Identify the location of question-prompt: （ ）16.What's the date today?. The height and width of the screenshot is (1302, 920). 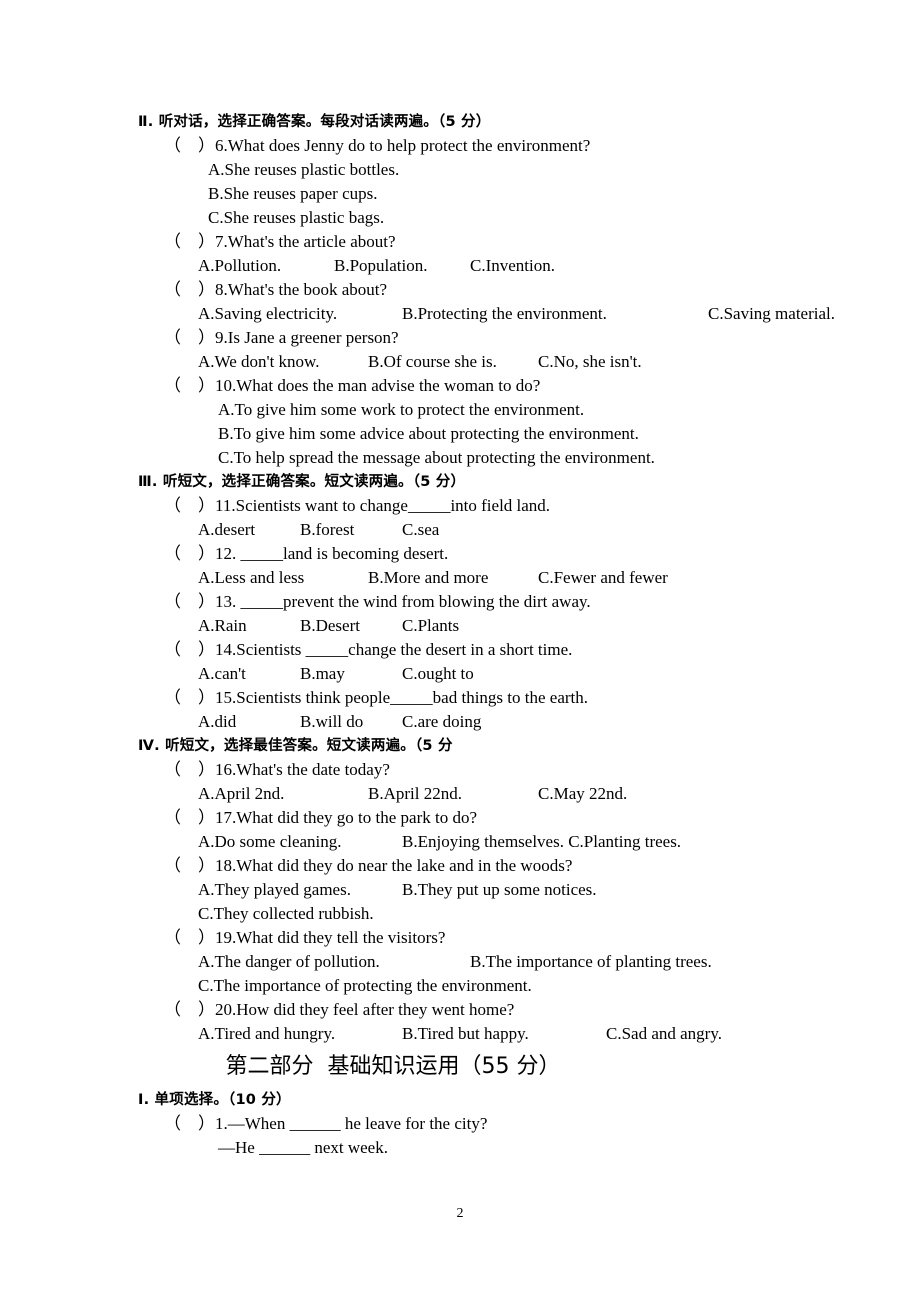
(277, 769).